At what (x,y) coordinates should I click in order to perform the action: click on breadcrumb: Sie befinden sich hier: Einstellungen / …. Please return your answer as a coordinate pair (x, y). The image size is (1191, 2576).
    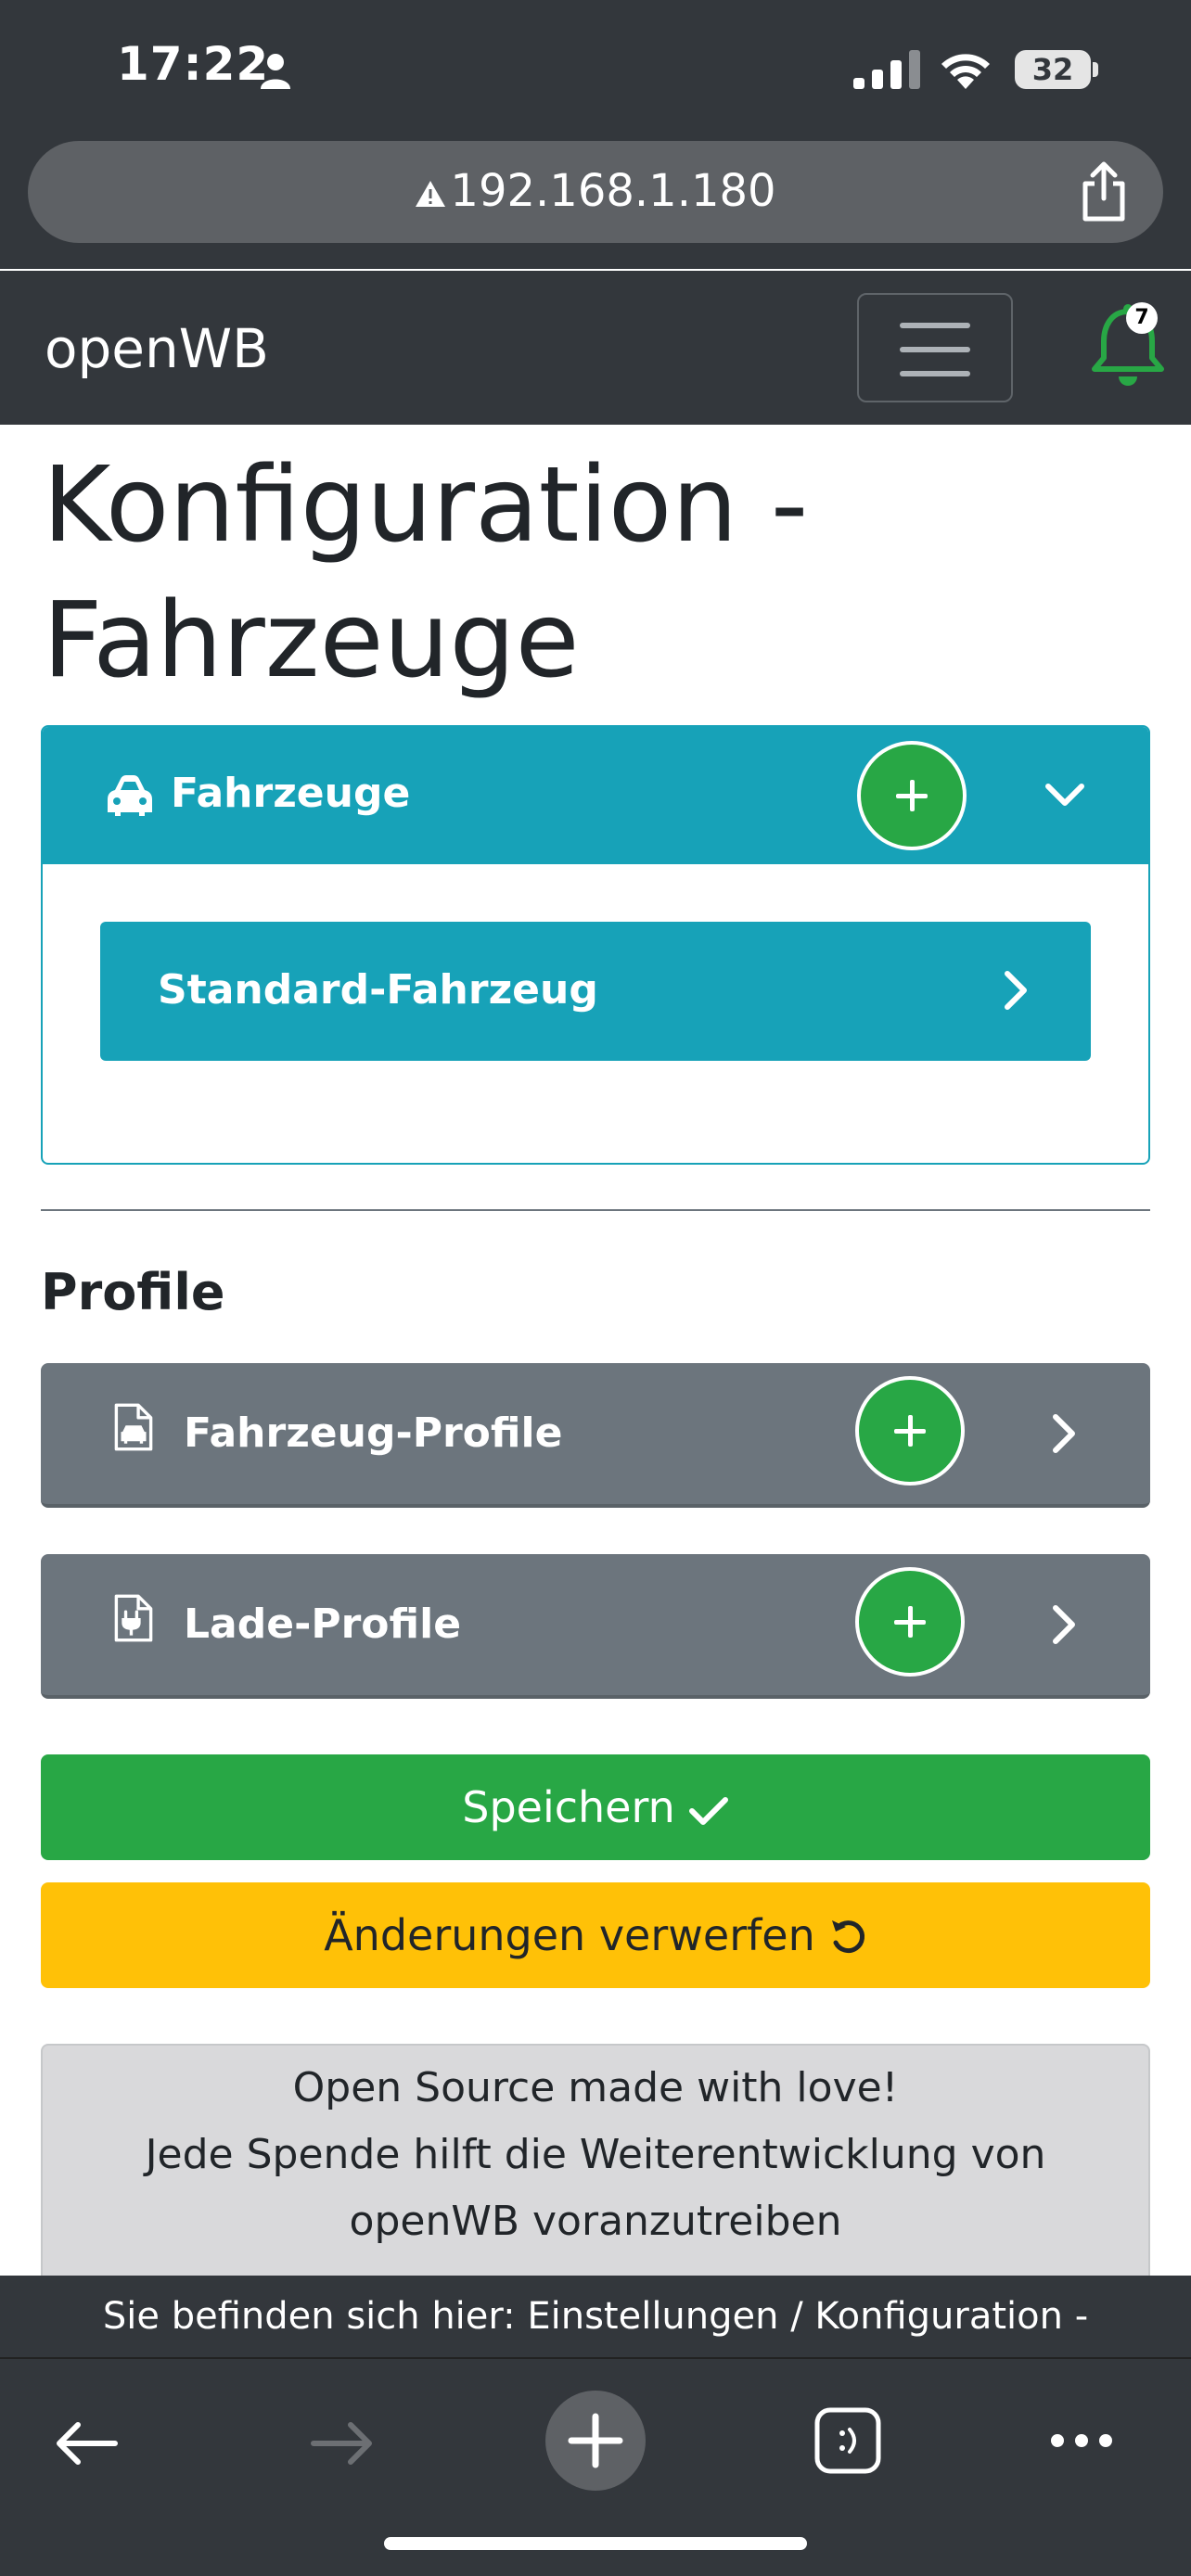
    Looking at the image, I should click on (595, 2316).